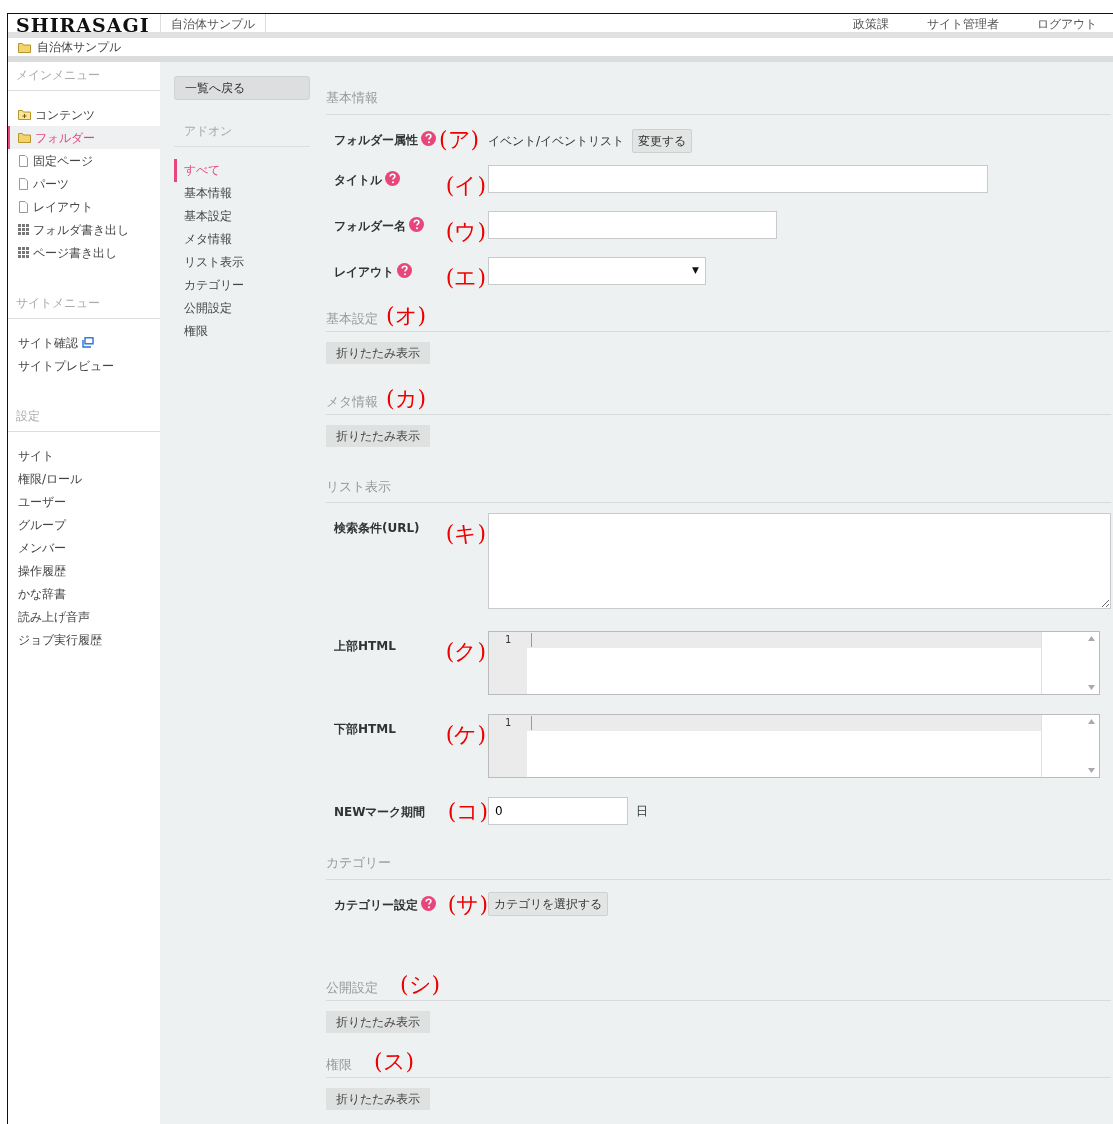  What do you see at coordinates (242, 134) in the screenshot?
I see `subnav-heading: アドオン` at bounding box center [242, 134].